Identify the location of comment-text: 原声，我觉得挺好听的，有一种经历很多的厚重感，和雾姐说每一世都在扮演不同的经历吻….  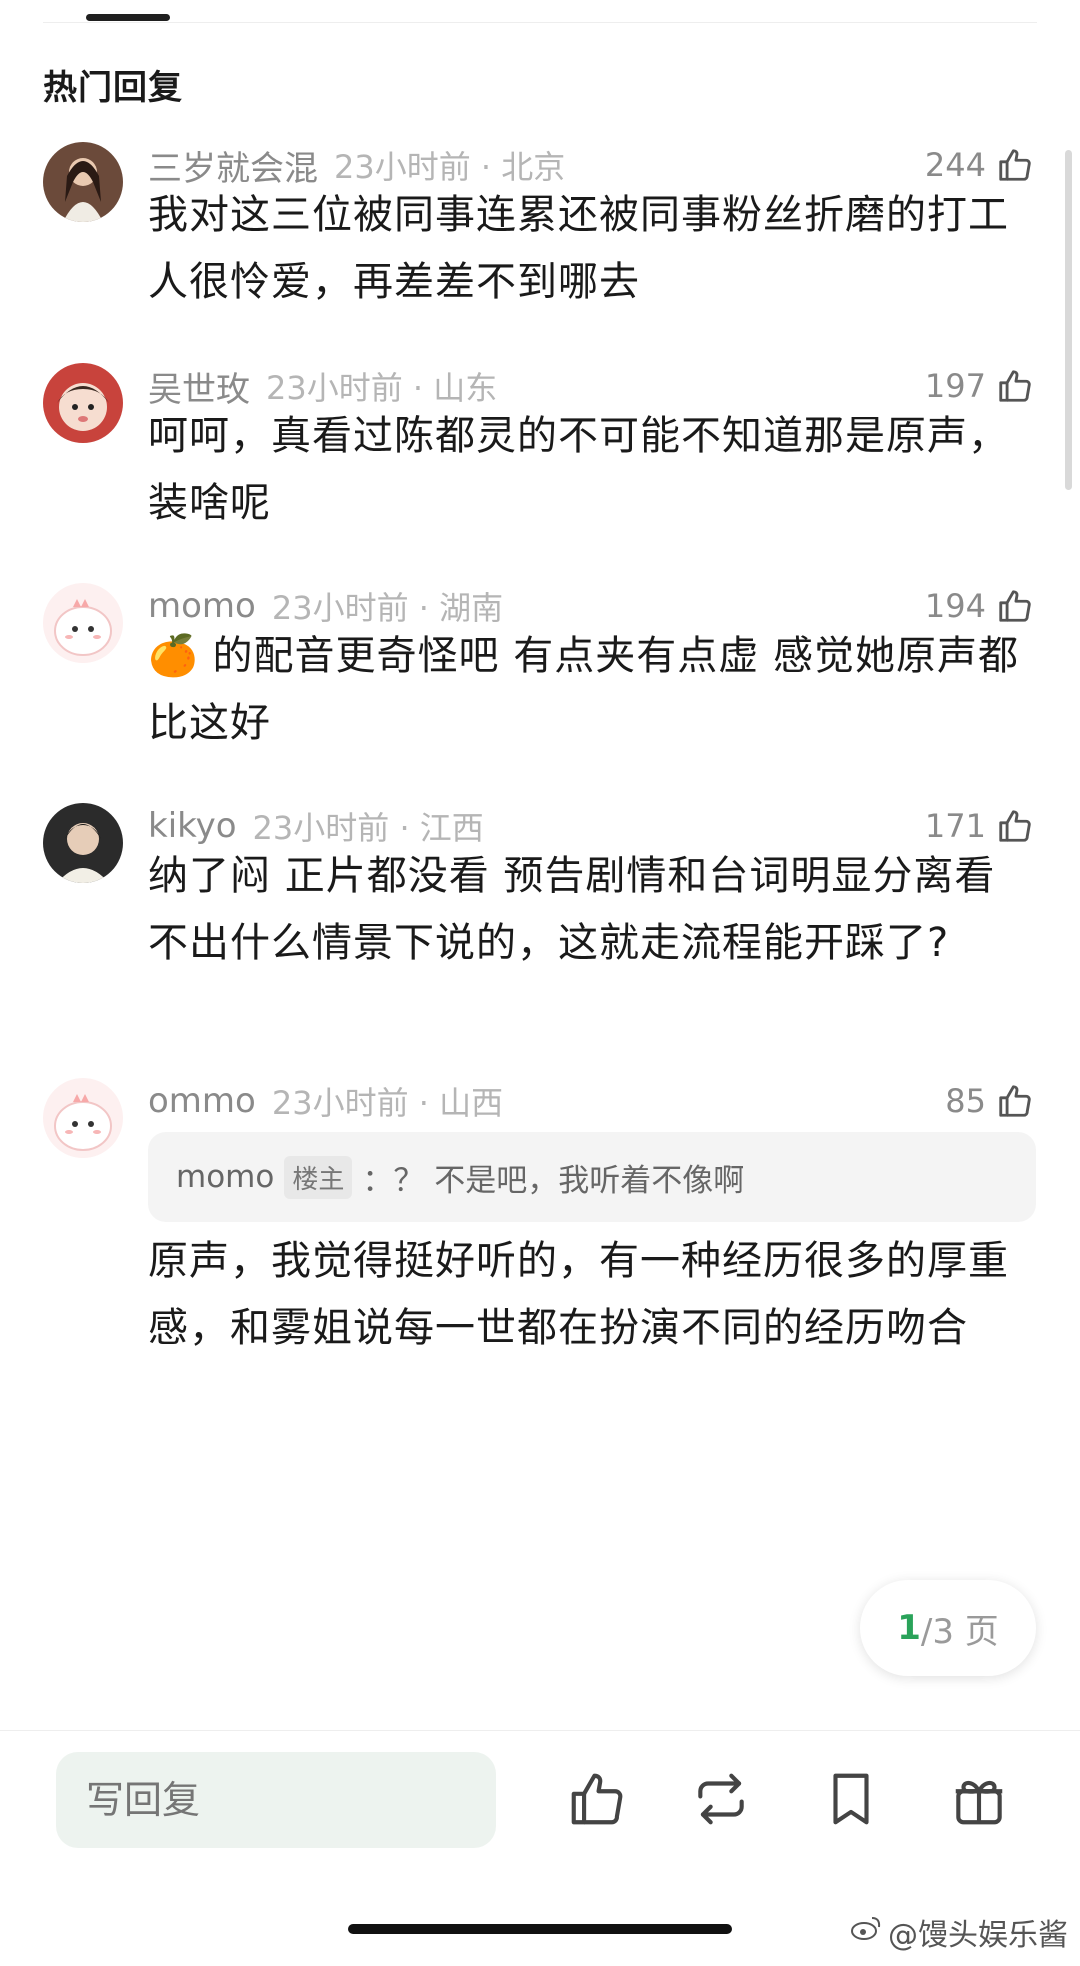
(578, 1294).